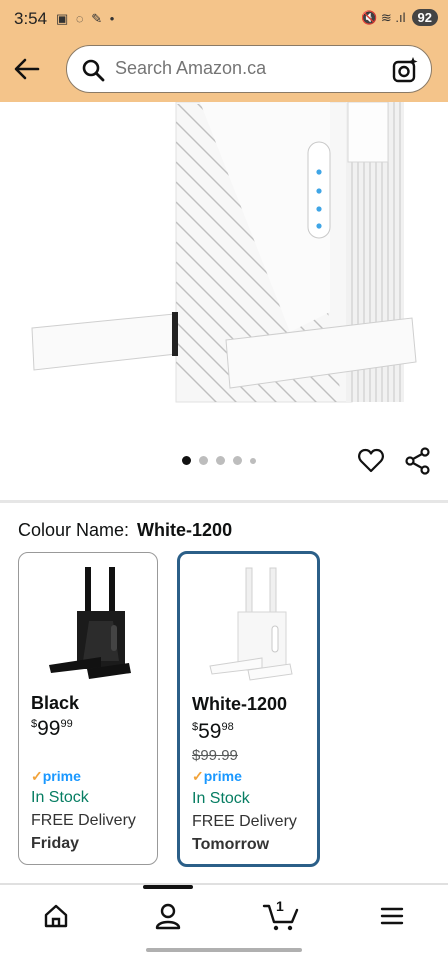 The width and height of the screenshot is (448, 960). Describe the element at coordinates (405, 70) in the screenshot. I see `camera-search-icon` at that location.